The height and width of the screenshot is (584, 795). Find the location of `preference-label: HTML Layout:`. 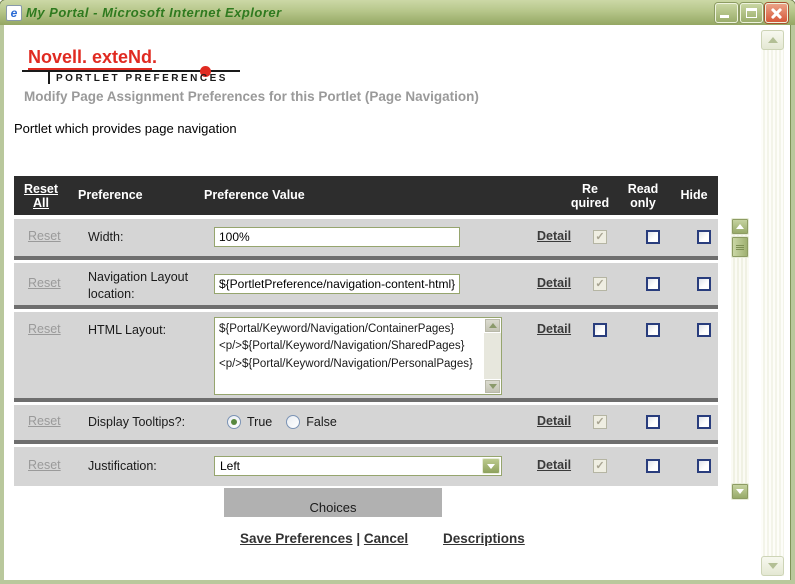

preference-label: HTML Layout: is located at coordinates (127, 330).